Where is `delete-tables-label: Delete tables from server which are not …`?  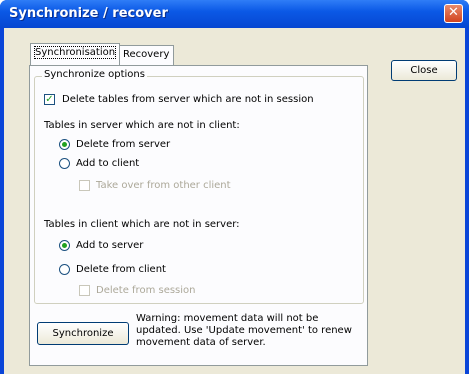 delete-tables-label: Delete tables from server which are not … is located at coordinates (188, 99).